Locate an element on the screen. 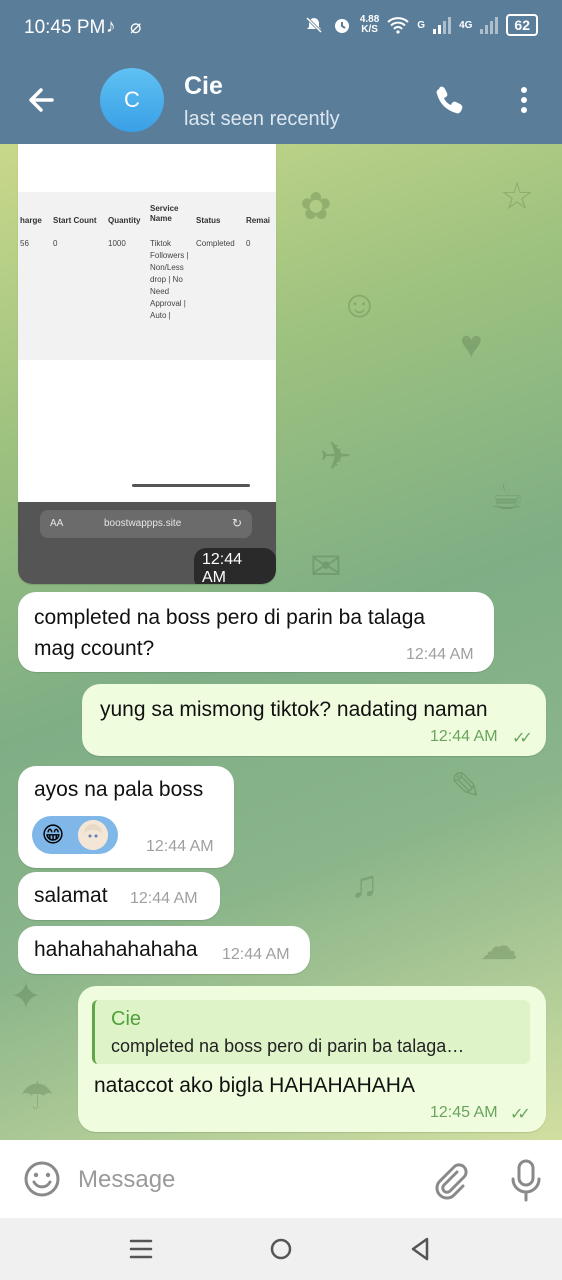 This screenshot has width=562, height=1280. battery-indicator: 62 is located at coordinates (522, 25).